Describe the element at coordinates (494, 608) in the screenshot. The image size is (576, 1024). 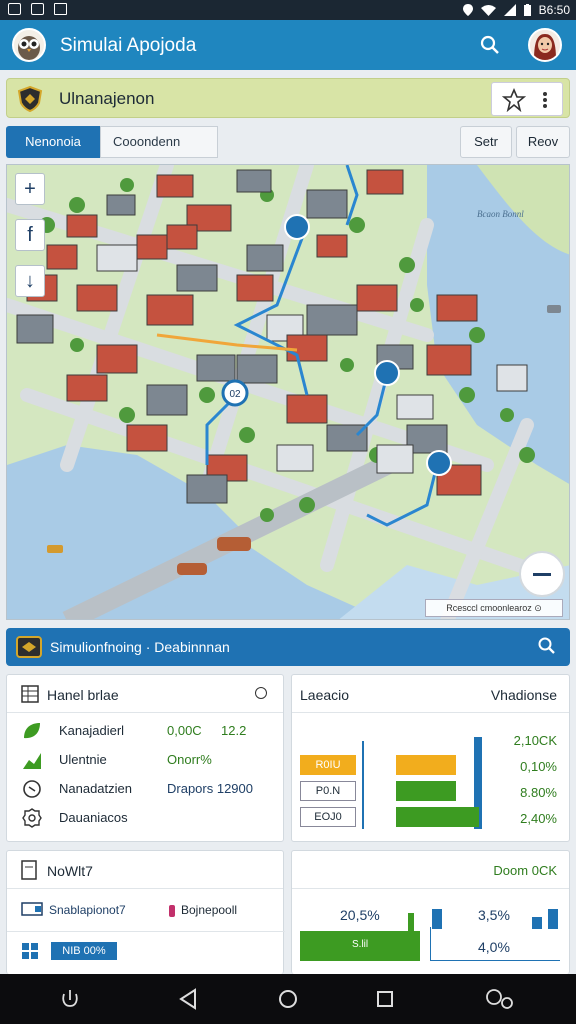
I see `map-attribution: Rcesccl cmoonlearoz ⊙` at that location.